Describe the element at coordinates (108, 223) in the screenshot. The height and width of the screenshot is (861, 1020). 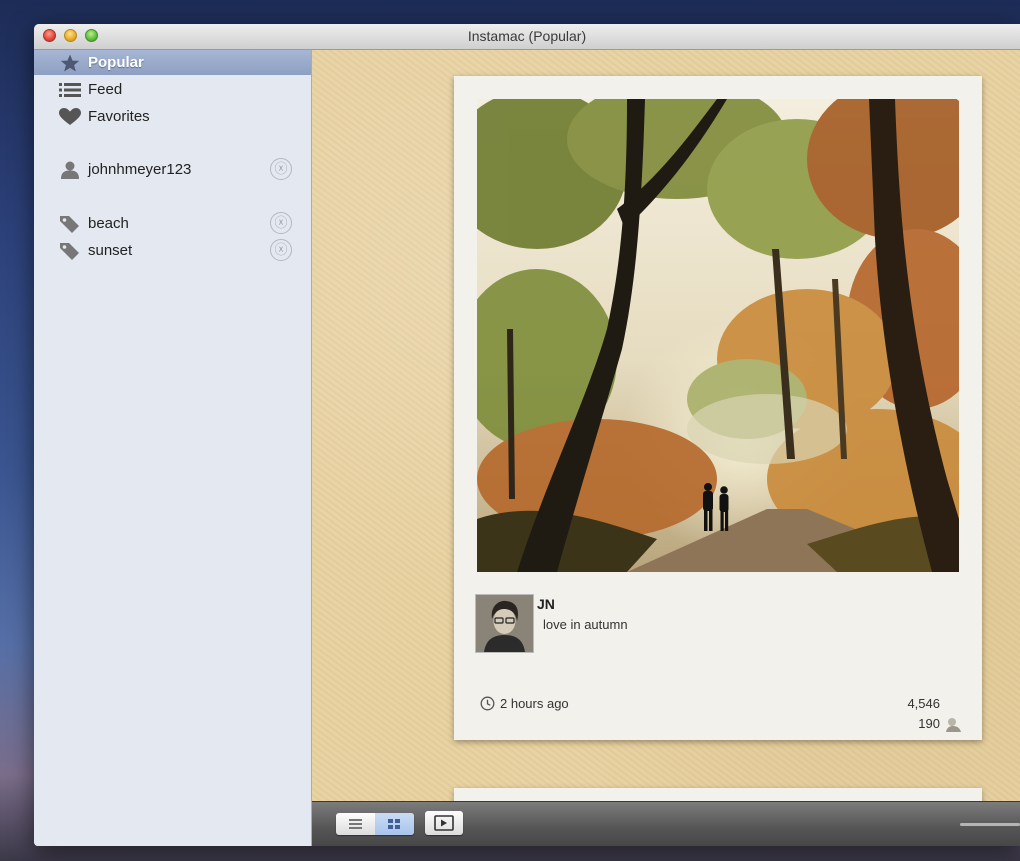
I see `sidebar-item-label: beach` at that location.